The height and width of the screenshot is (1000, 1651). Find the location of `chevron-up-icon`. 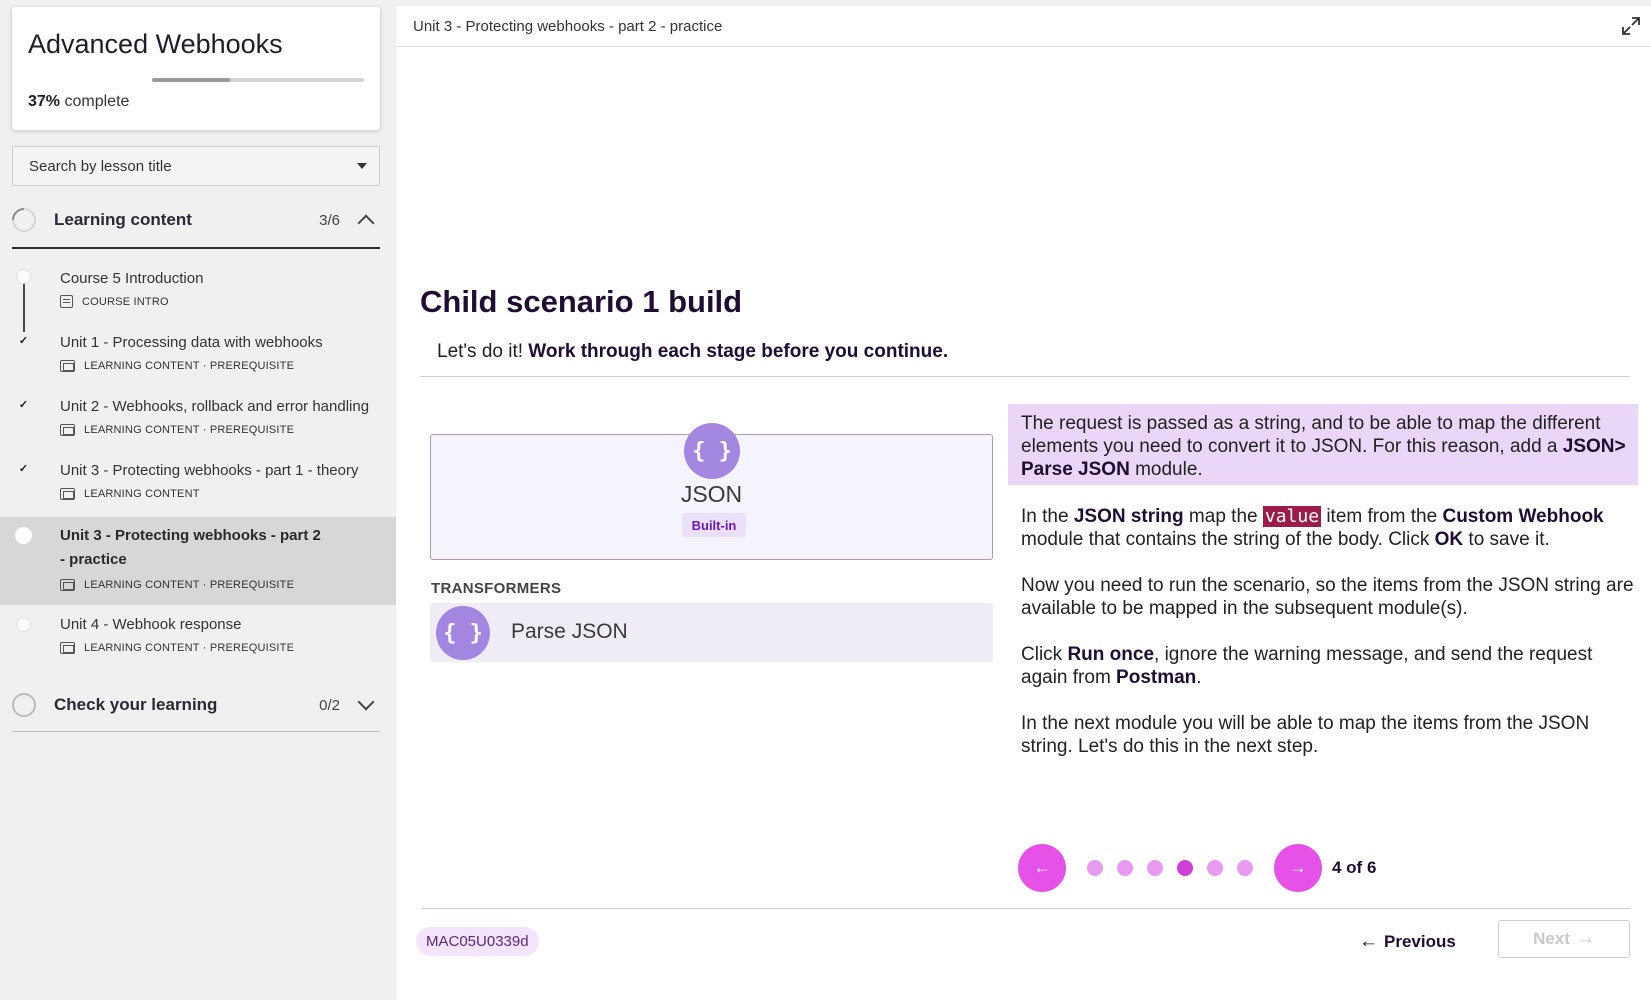

chevron-up-icon is located at coordinates (366, 223).